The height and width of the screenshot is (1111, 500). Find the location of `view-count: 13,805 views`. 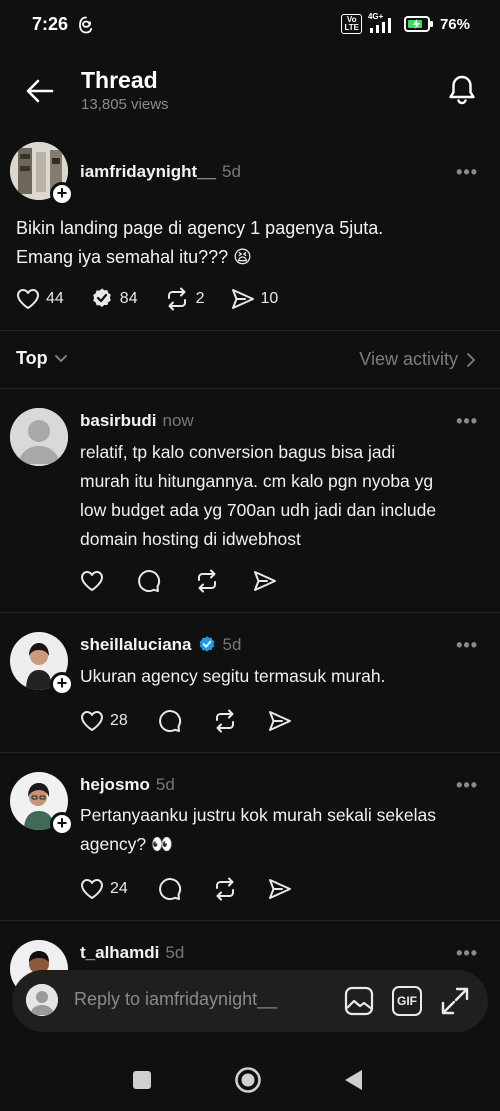

view-count: 13,805 views is located at coordinates (125, 104).